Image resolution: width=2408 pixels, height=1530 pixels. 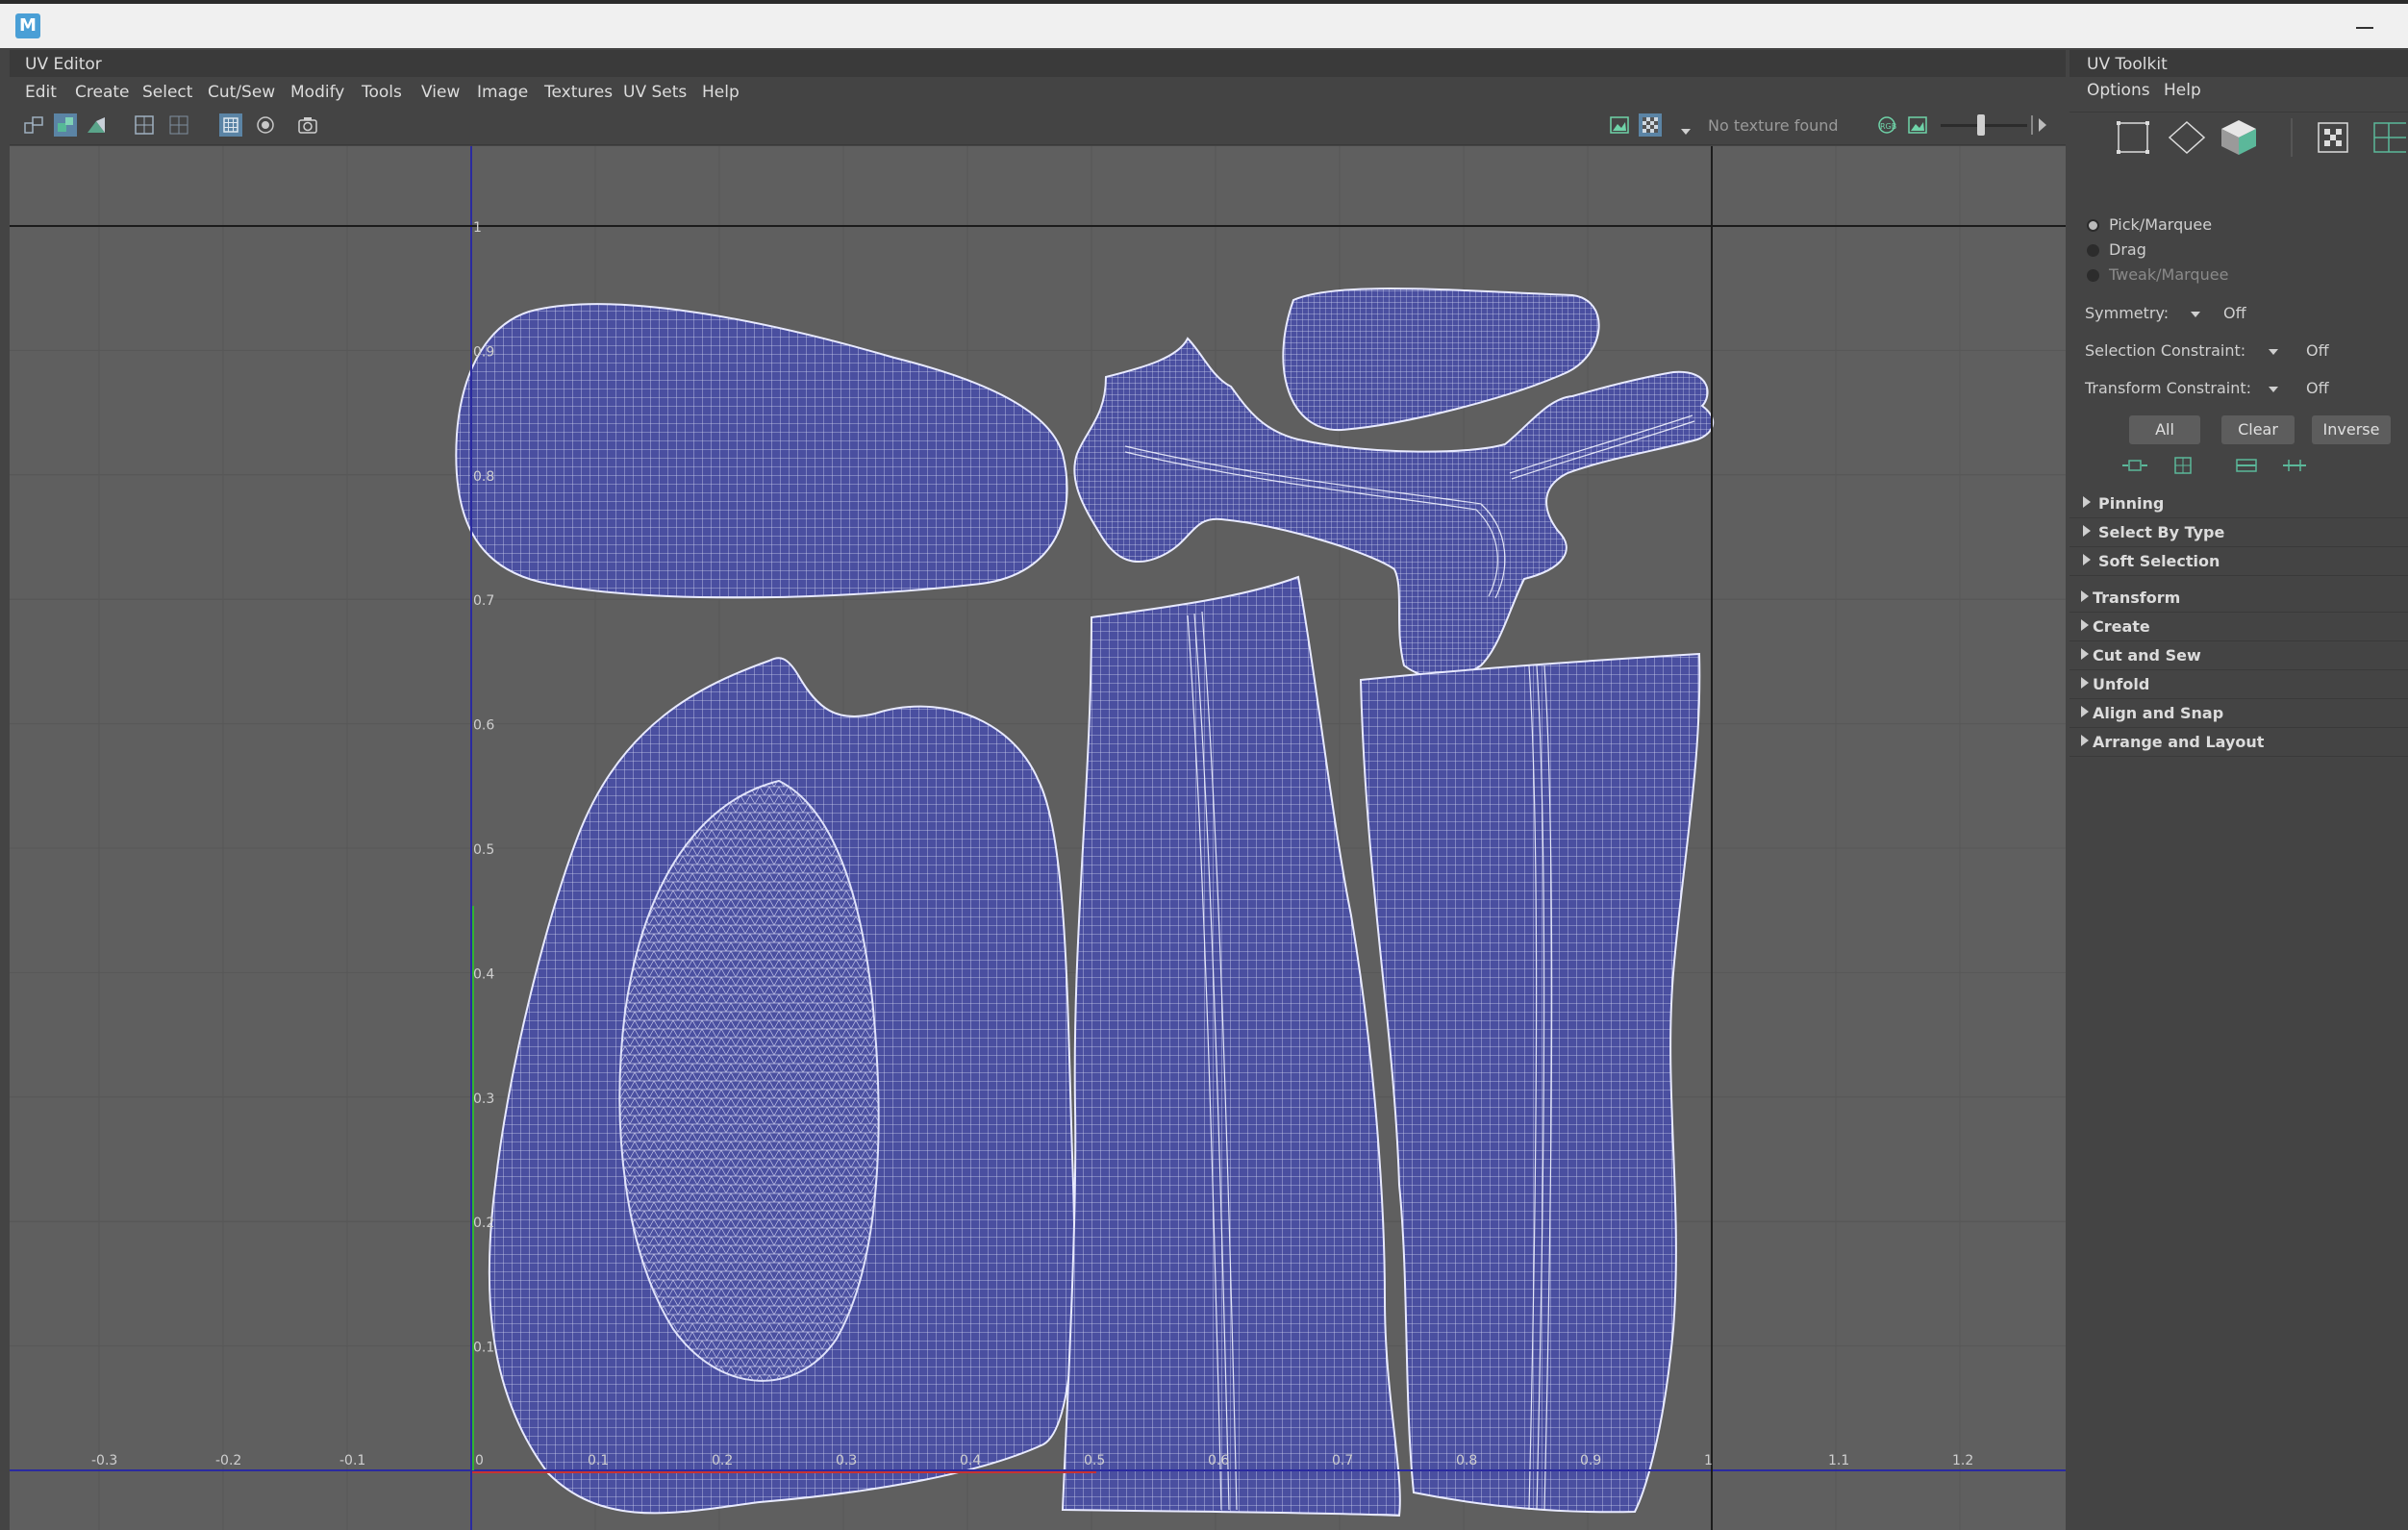 I want to click on section-transform-label: Transform, so click(x=2137, y=598).